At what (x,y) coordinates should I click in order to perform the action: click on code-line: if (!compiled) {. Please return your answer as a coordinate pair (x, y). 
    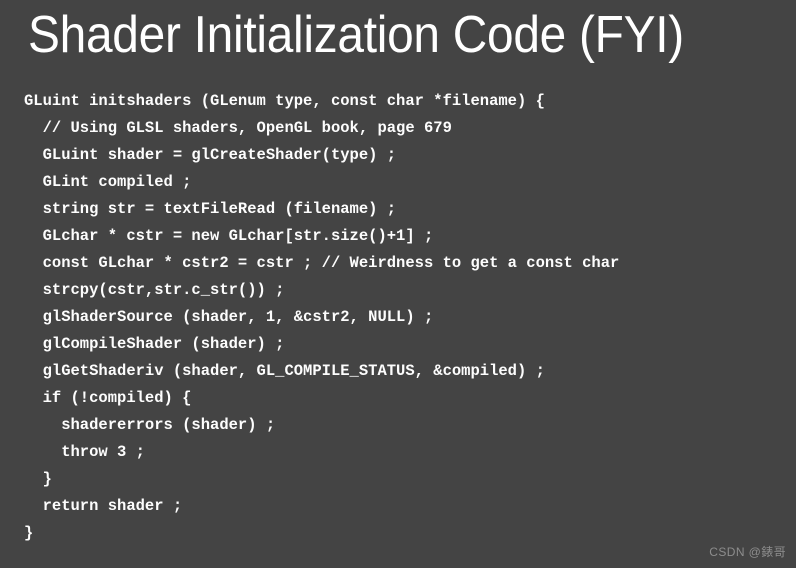
    Looking at the image, I should click on (108, 398).